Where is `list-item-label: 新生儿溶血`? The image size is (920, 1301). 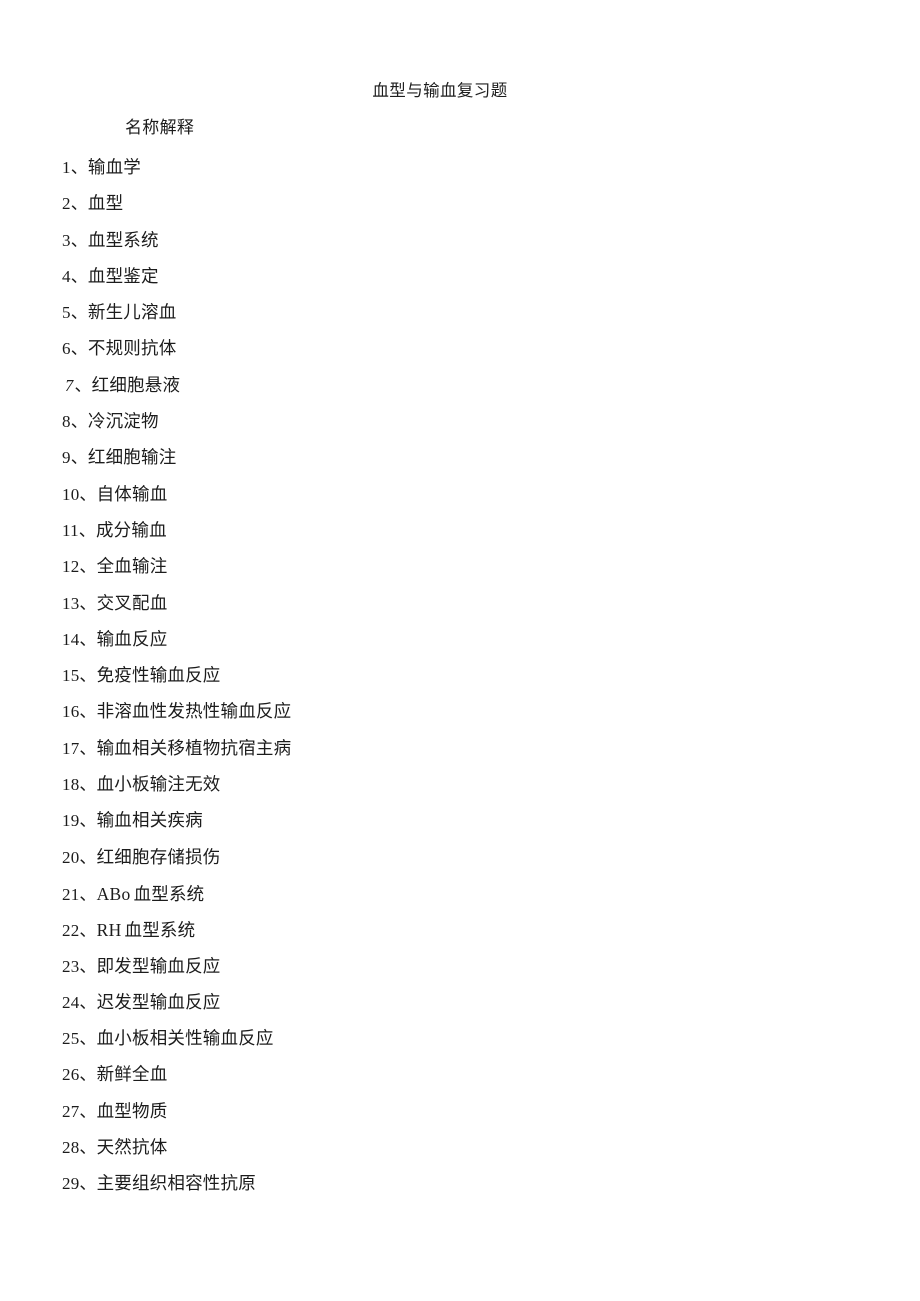
list-item-label: 新生儿溶血 is located at coordinates (132, 313).